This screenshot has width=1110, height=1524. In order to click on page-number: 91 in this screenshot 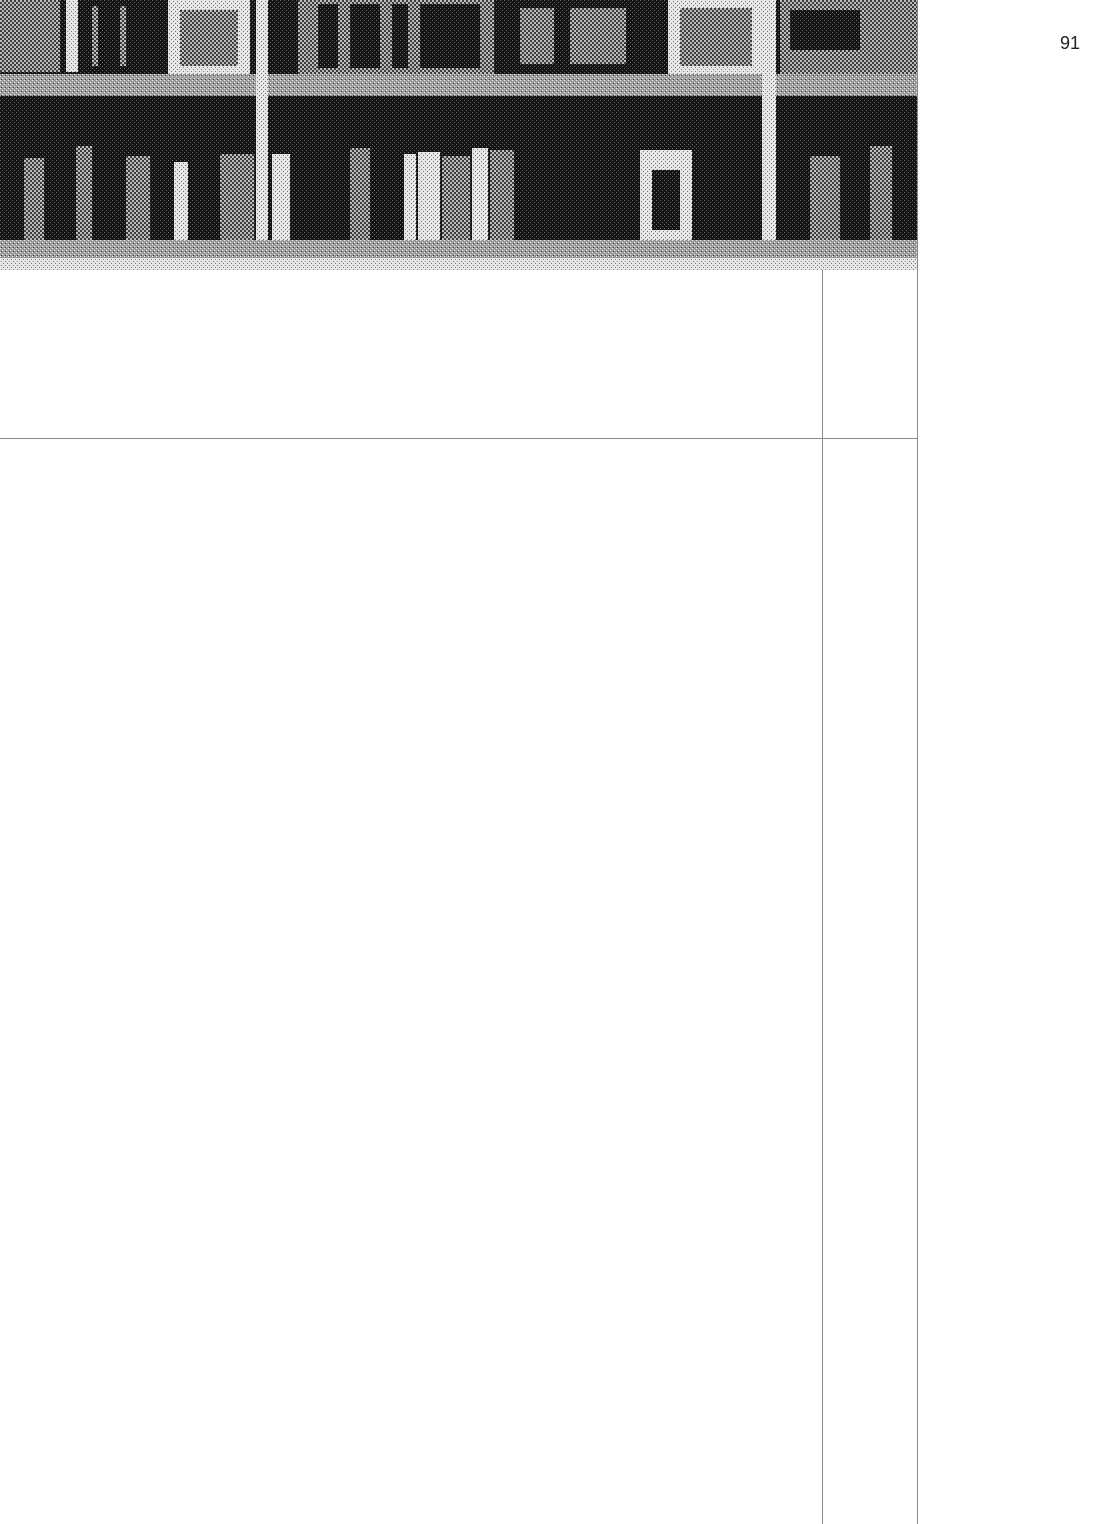, I will do `click(1069, 43)`.